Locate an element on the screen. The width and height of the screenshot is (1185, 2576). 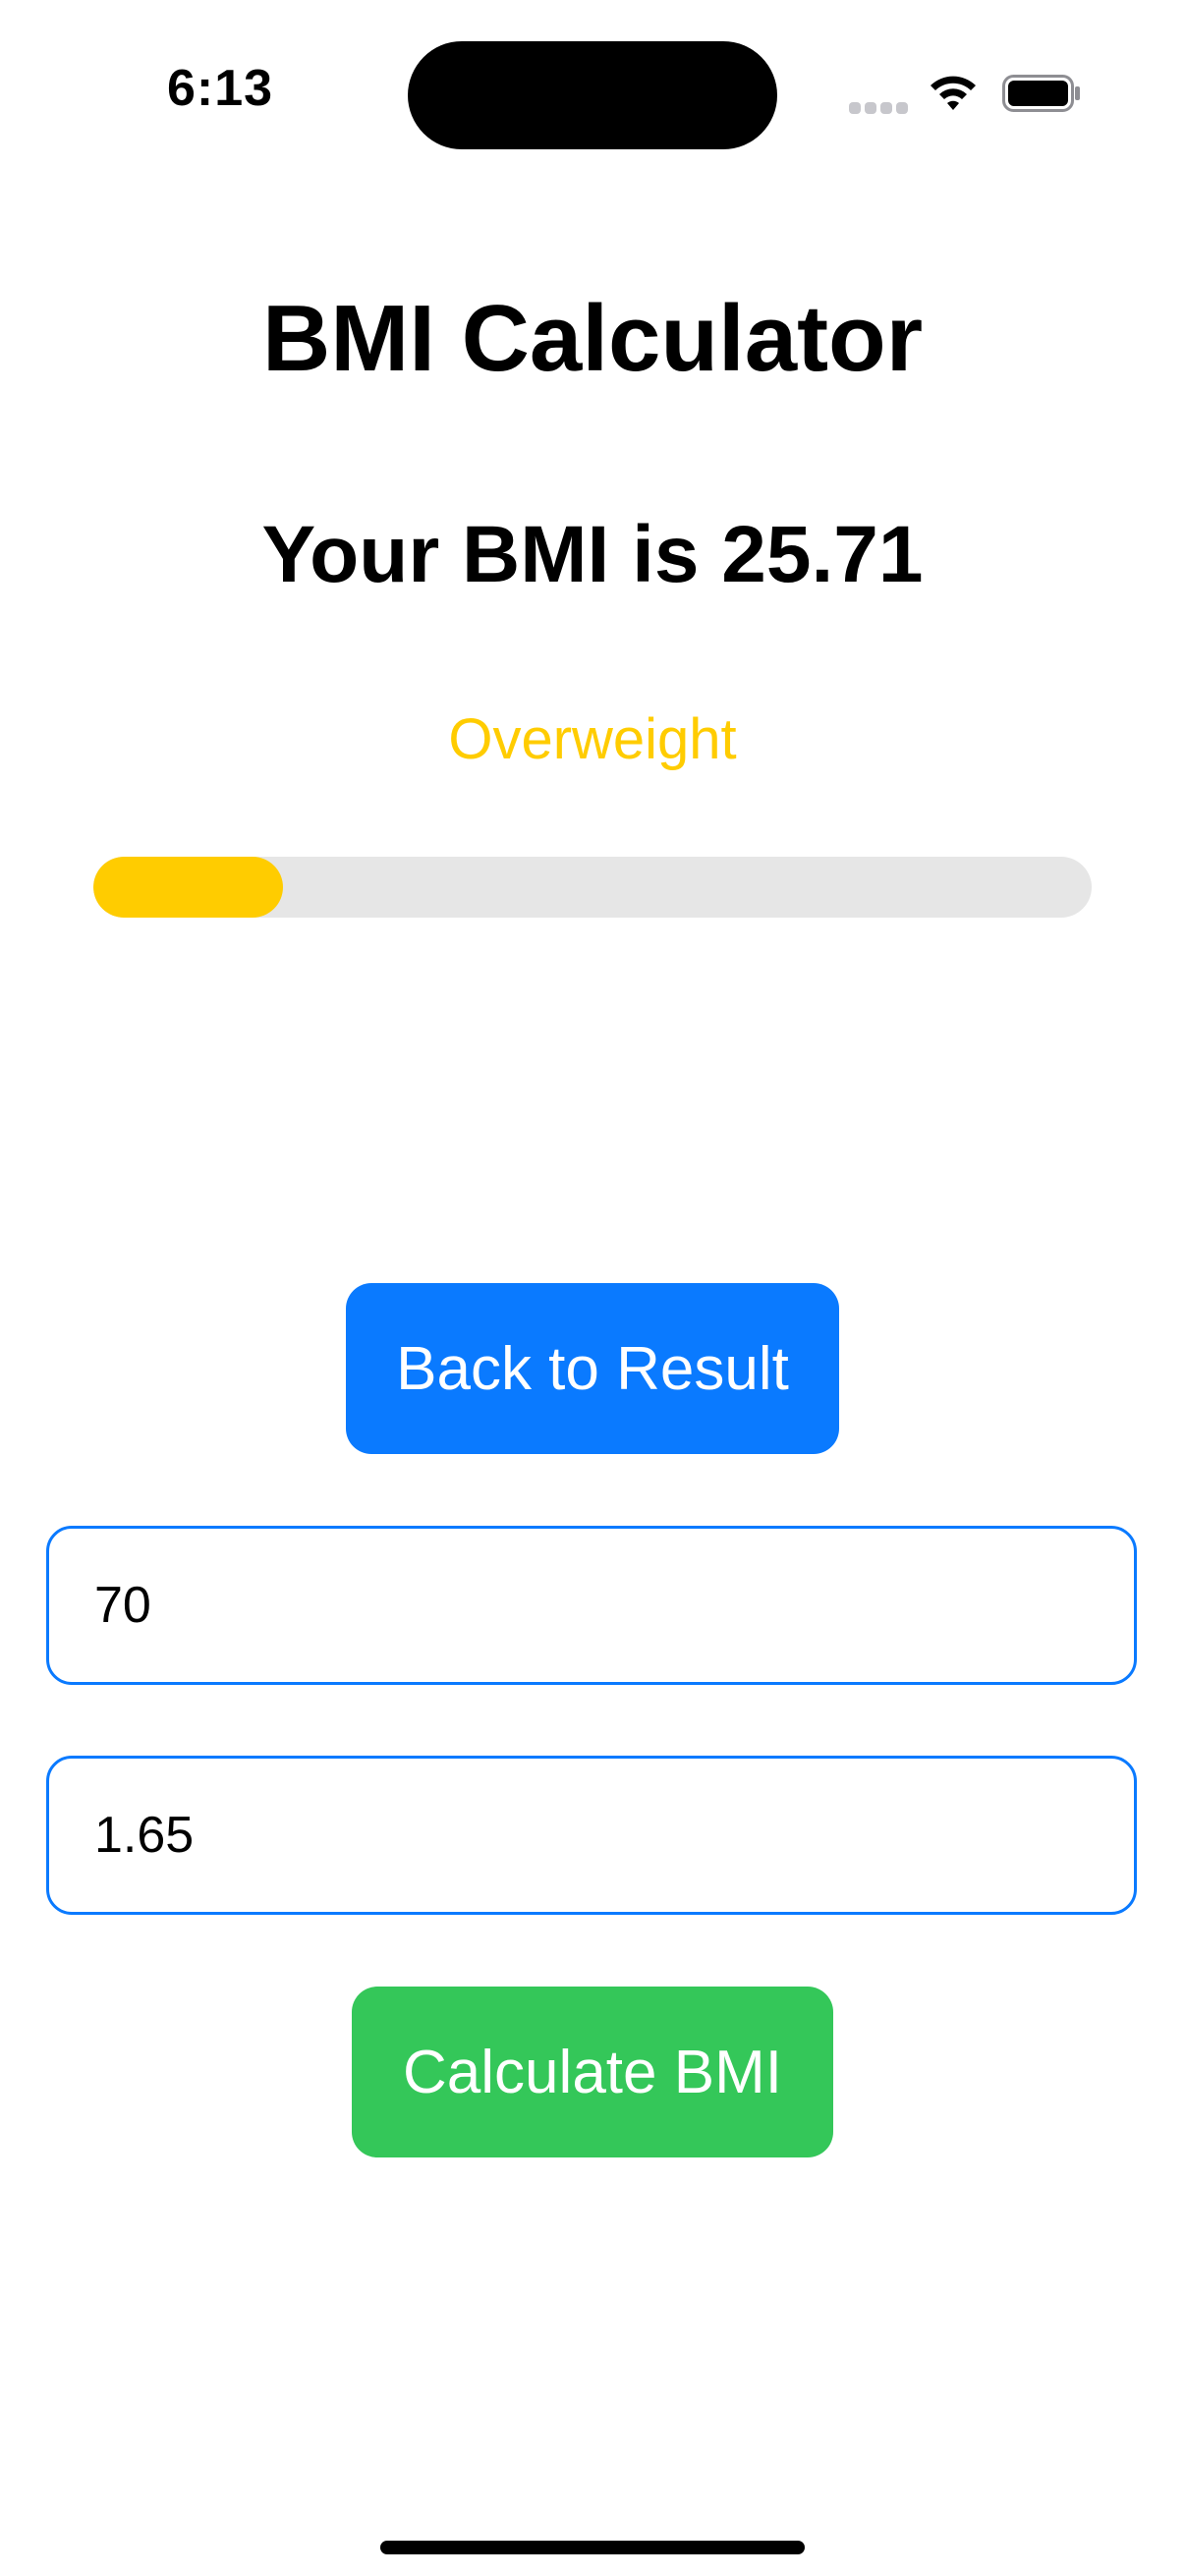
bmi-category-label: Overweight is located at coordinates (592, 739).